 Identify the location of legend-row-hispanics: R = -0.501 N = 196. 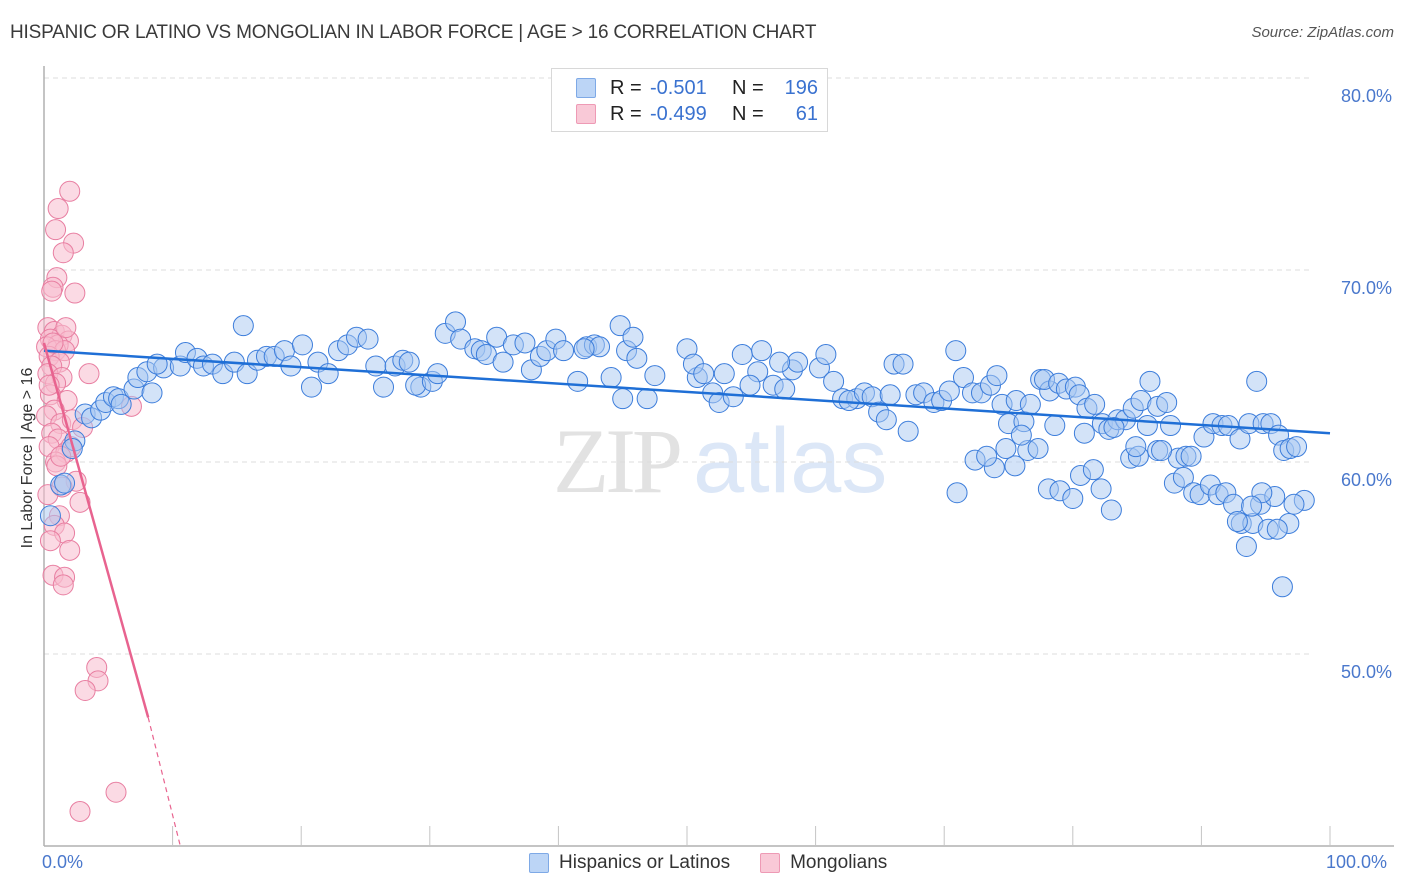
(697, 88).